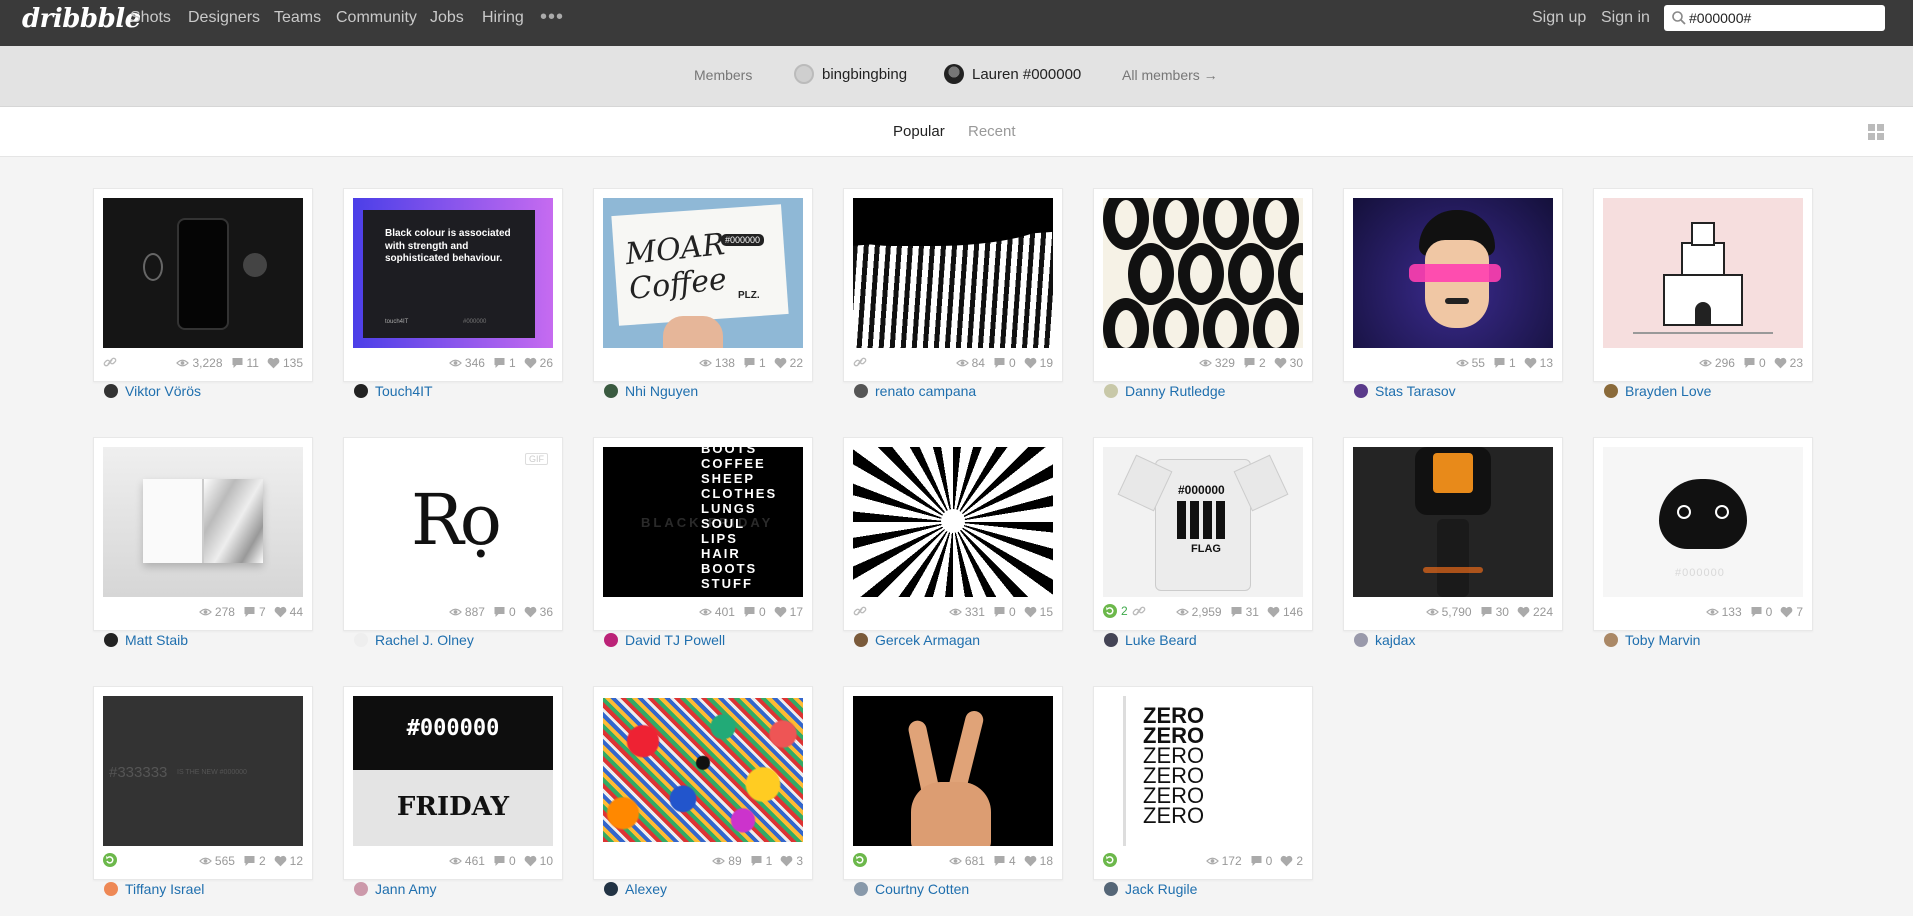 The width and height of the screenshot is (1913, 916). What do you see at coordinates (1203, 771) in the screenshot?
I see `shot-thumbnail: ZERO ZERO ZERO ZERO ZERO ZERO` at bounding box center [1203, 771].